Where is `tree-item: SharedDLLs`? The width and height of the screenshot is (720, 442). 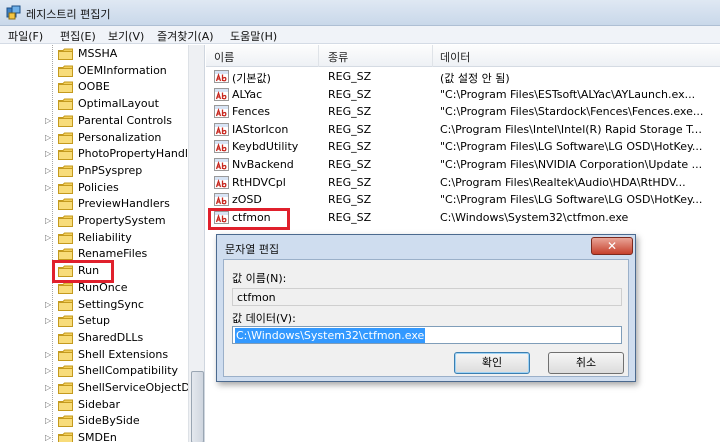
tree-item: SharedDLLs is located at coordinates (95, 338).